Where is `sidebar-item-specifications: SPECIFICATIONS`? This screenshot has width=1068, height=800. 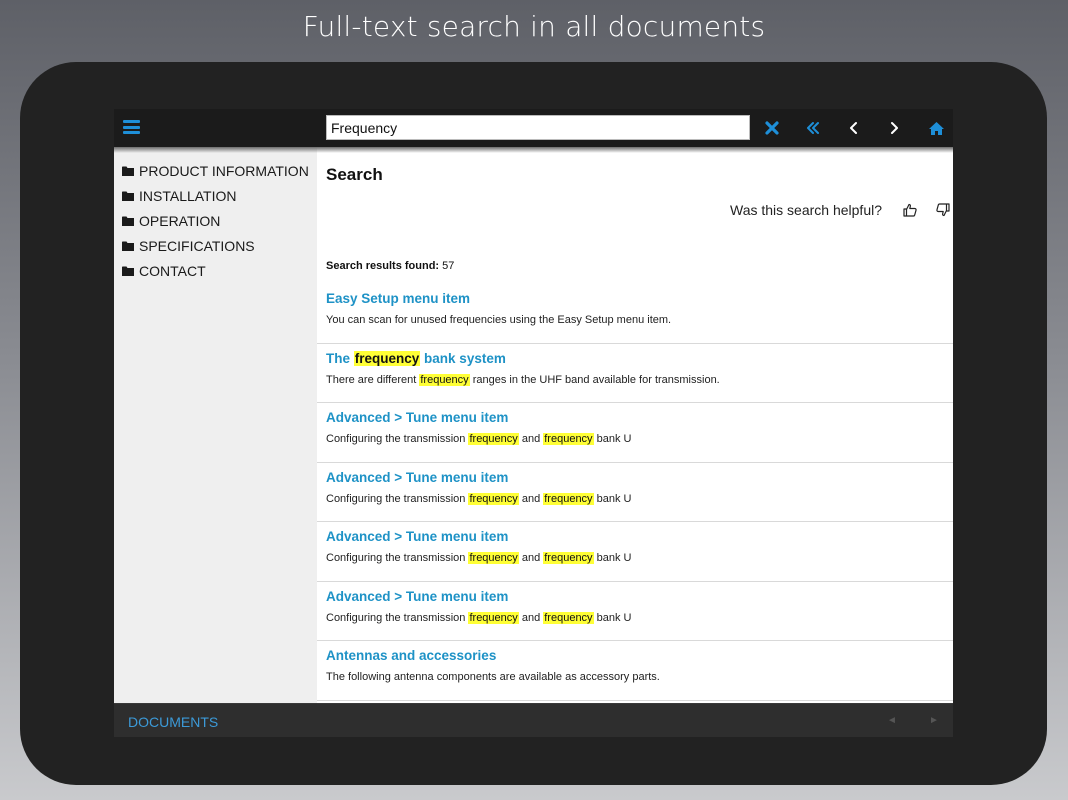 sidebar-item-specifications: SPECIFICATIONS is located at coordinates (215, 245).